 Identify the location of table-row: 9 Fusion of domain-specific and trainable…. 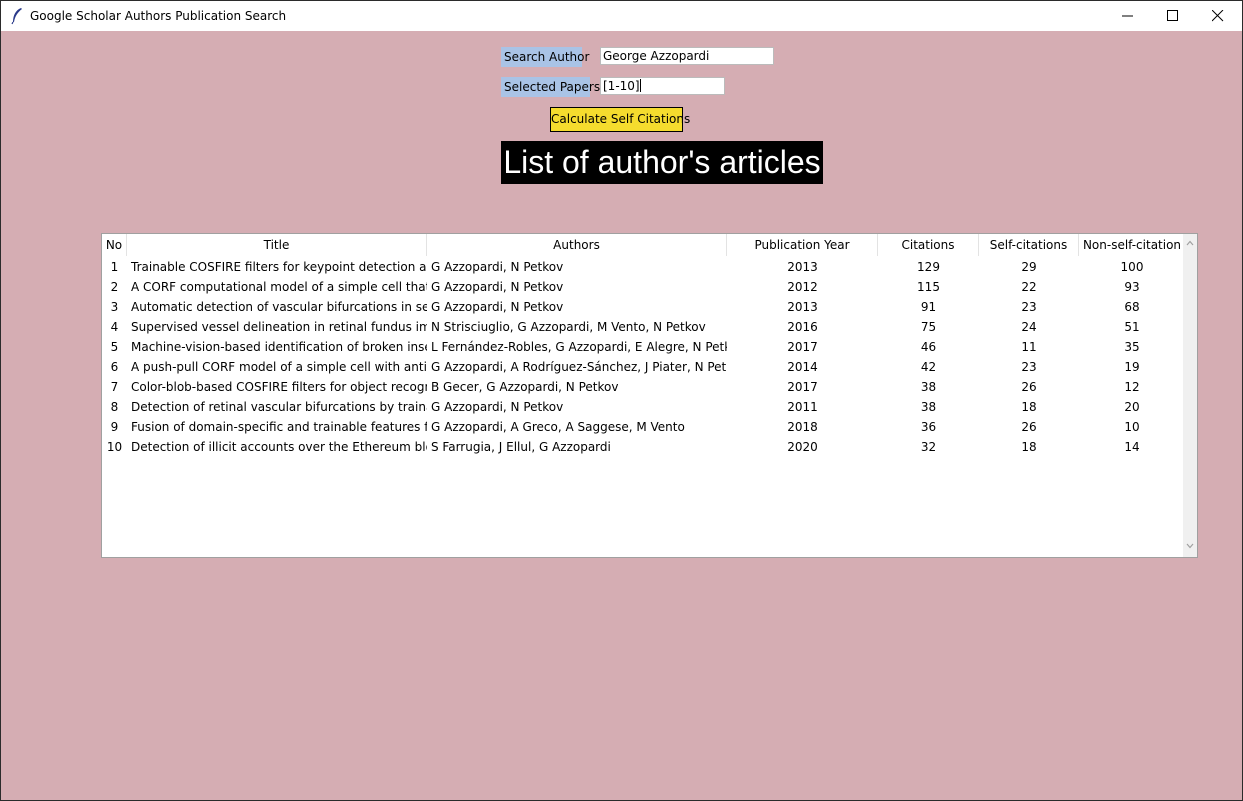
(643, 427).